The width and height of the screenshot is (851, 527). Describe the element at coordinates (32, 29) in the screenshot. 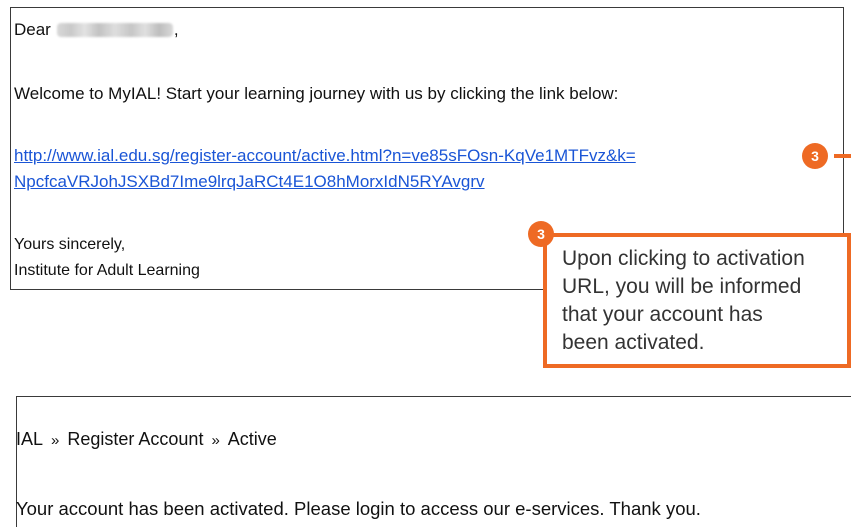

I see `greeting-prefix: Dear` at that location.